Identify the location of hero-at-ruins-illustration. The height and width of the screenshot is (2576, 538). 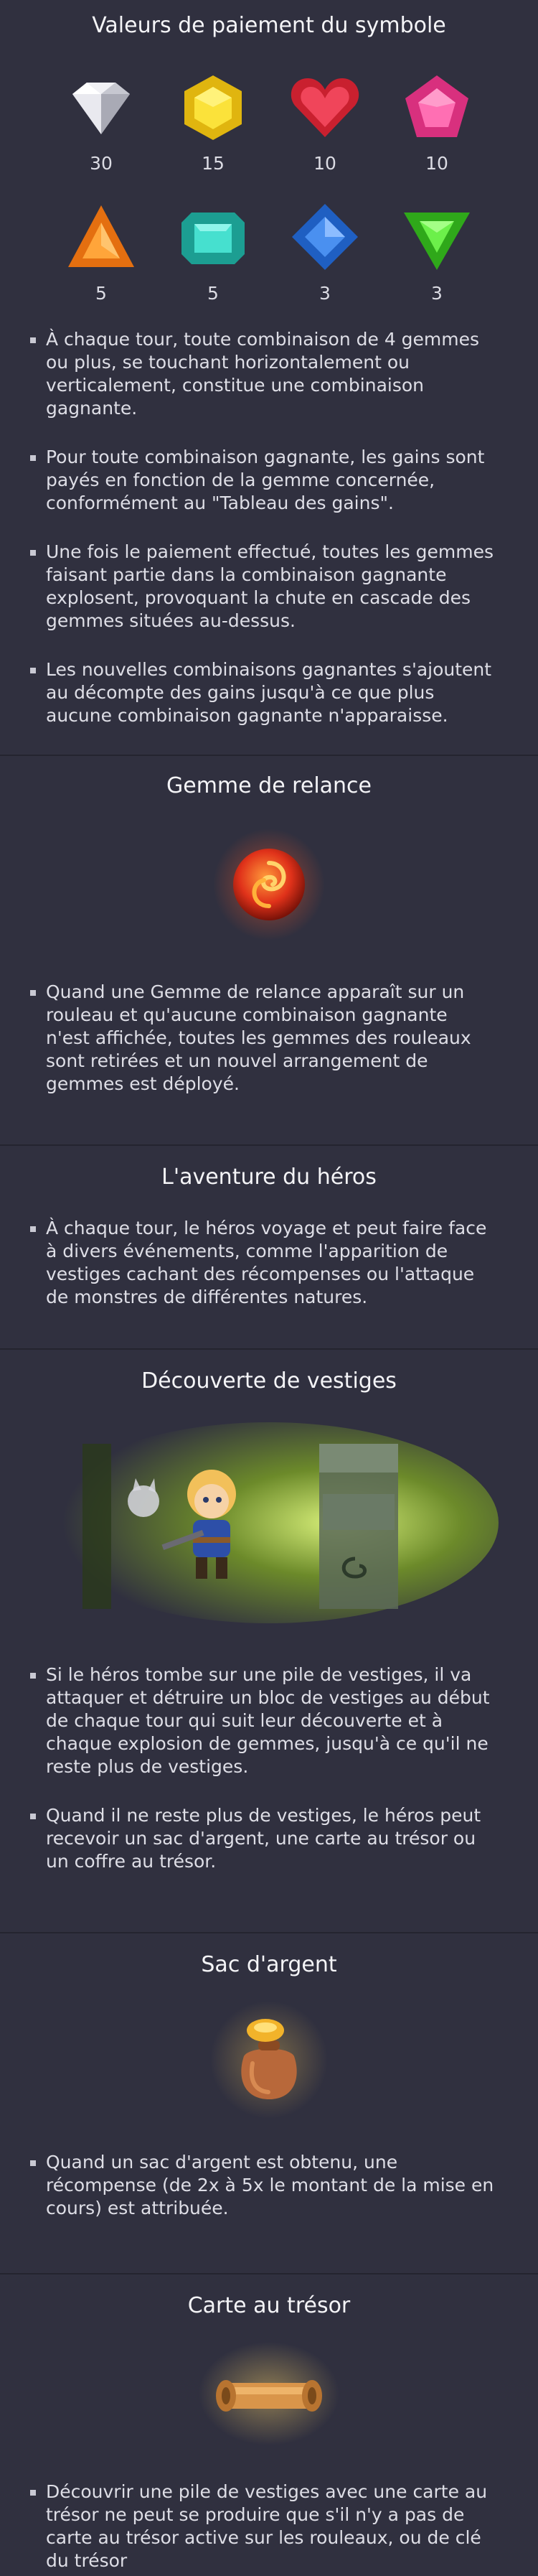
(269, 1522).